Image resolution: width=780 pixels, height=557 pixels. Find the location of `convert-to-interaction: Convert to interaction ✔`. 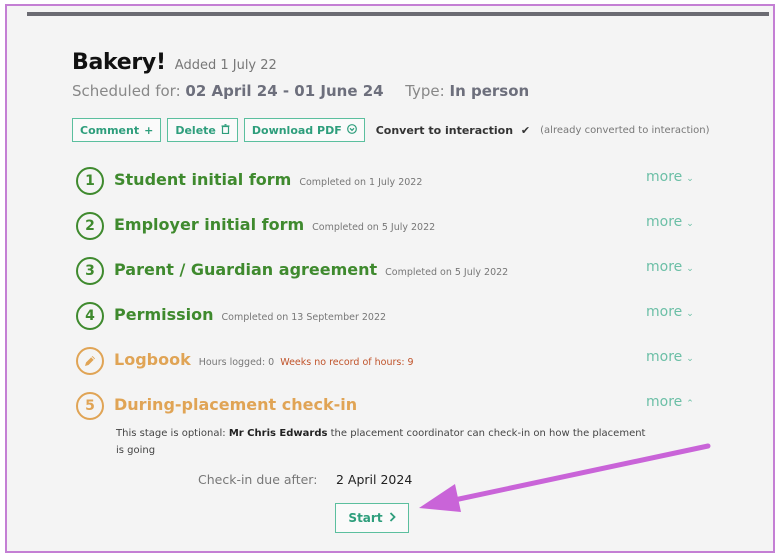

convert-to-interaction: Convert to interaction ✔ is located at coordinates (453, 130).